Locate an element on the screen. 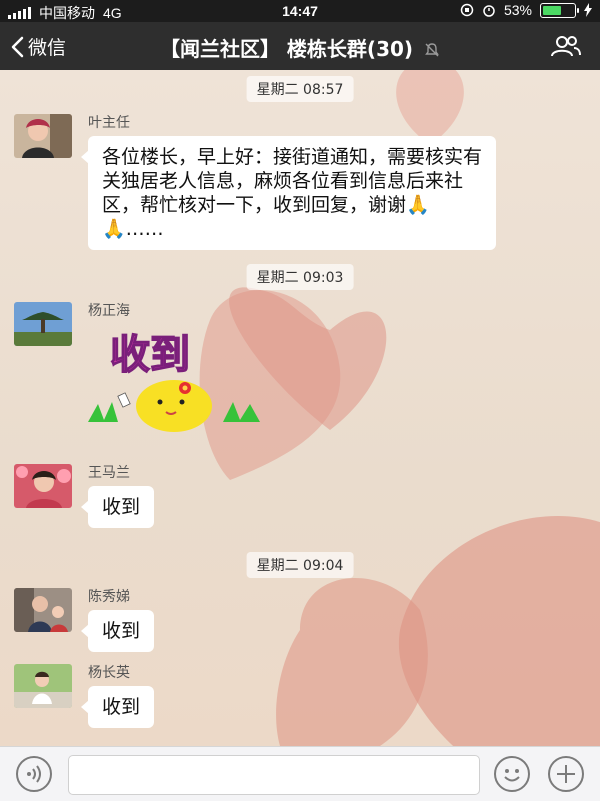 The height and width of the screenshot is (801, 600). more-button is located at coordinates (566, 774).